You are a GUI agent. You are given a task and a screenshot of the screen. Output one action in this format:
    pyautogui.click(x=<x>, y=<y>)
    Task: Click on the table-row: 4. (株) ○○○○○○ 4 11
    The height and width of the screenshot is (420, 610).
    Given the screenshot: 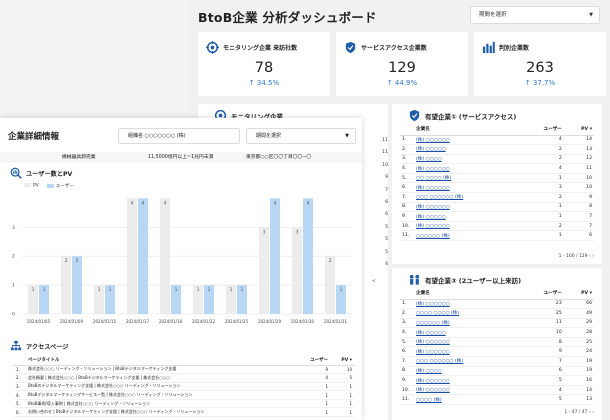 What is the action you would take?
    pyautogui.click(x=497, y=168)
    